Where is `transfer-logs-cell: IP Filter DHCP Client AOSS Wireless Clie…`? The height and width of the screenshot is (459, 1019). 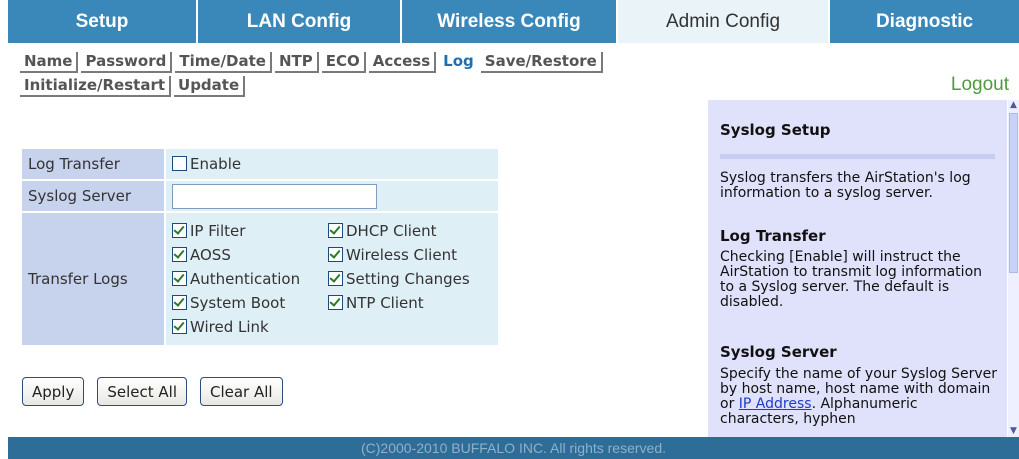
transfer-logs-cell: IP Filter DHCP Client AOSS Wireless Clie… is located at coordinates (332, 279).